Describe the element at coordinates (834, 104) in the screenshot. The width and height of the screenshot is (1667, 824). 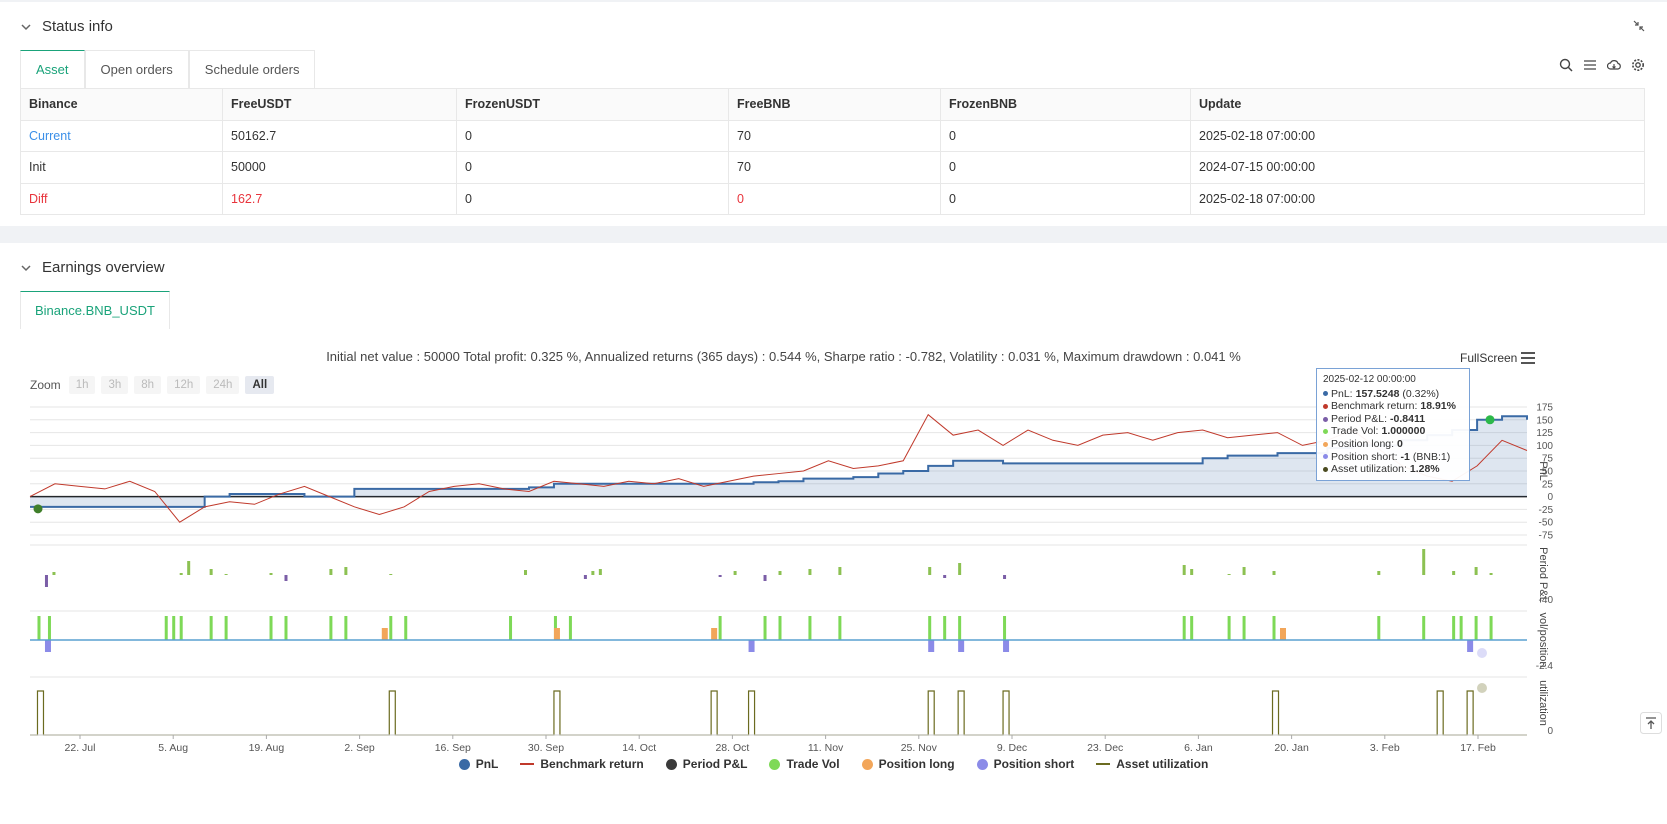
I see `col-header: FreeBNB` at that location.